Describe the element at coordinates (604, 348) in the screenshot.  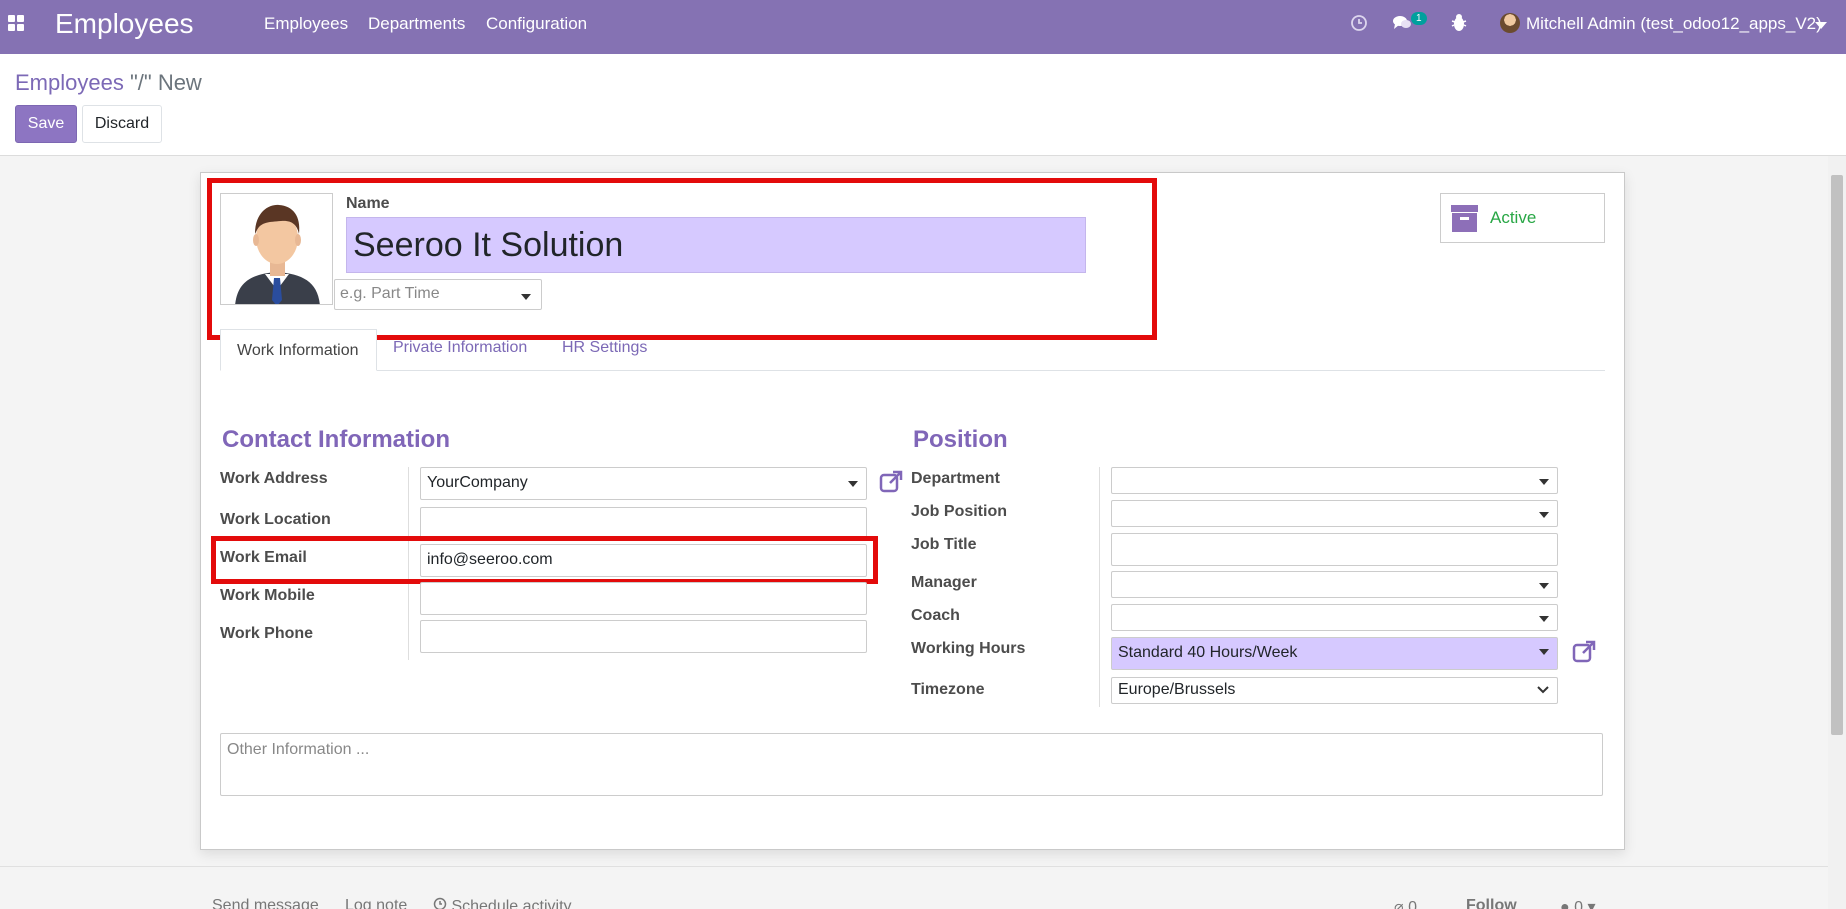
I see `tab-hr-settings: HR Settings` at that location.